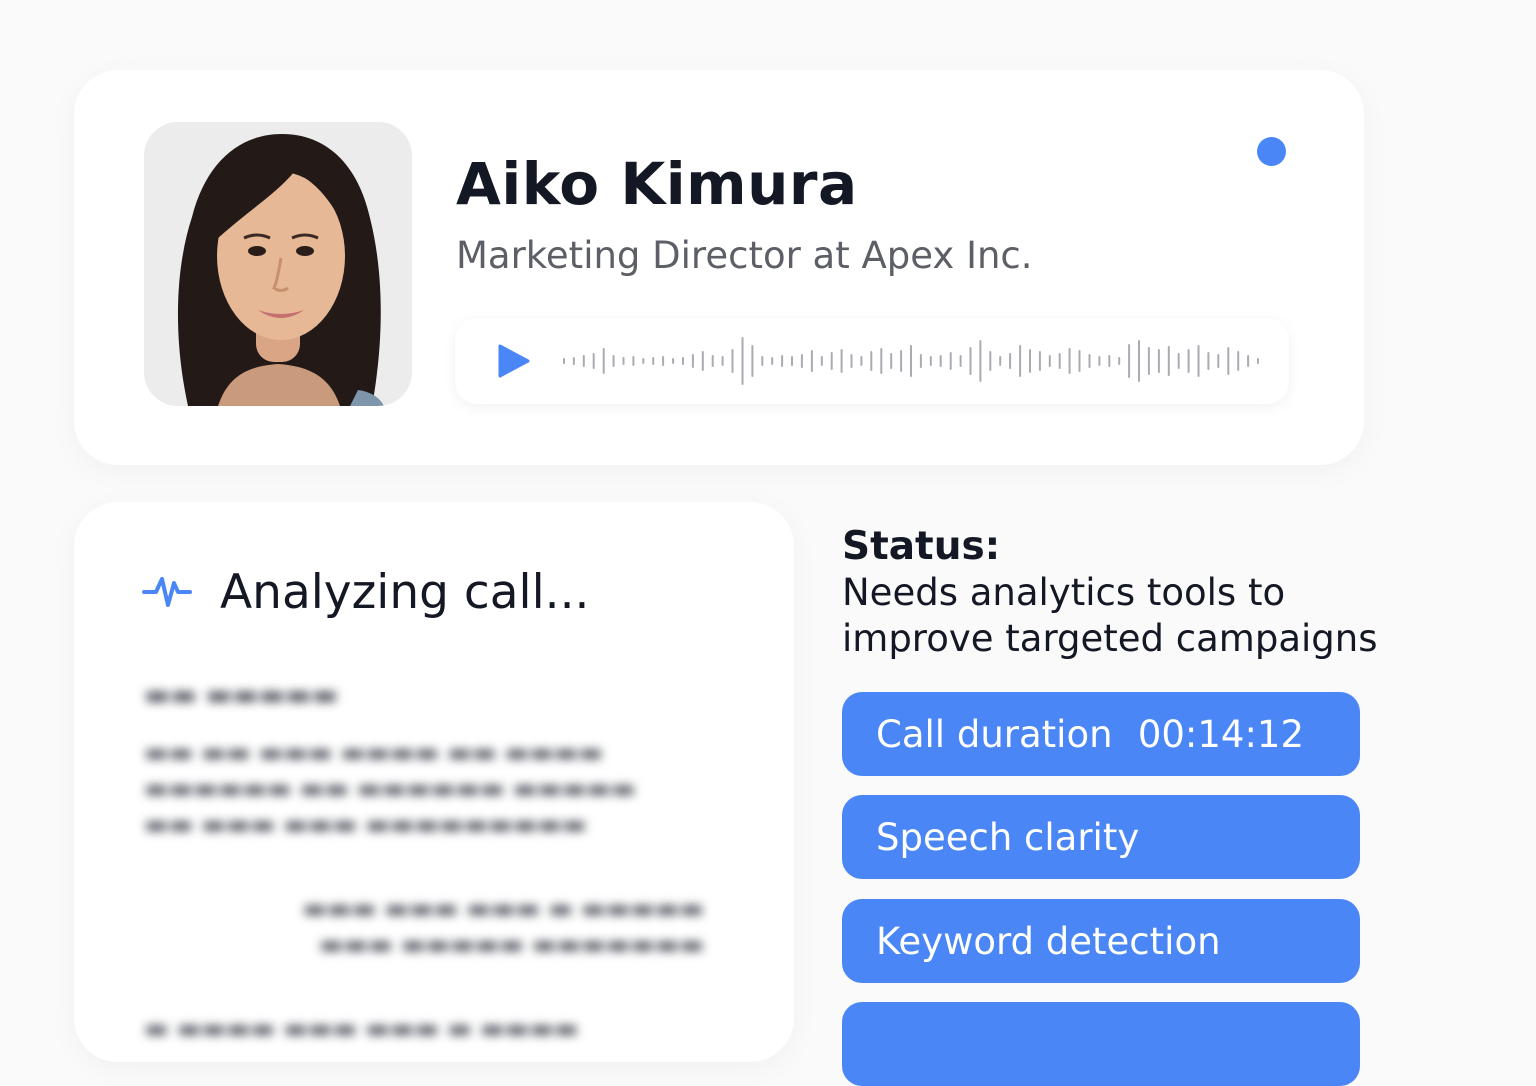  Describe the element at coordinates (167, 592) in the screenshot. I see `pulse-icon` at that location.